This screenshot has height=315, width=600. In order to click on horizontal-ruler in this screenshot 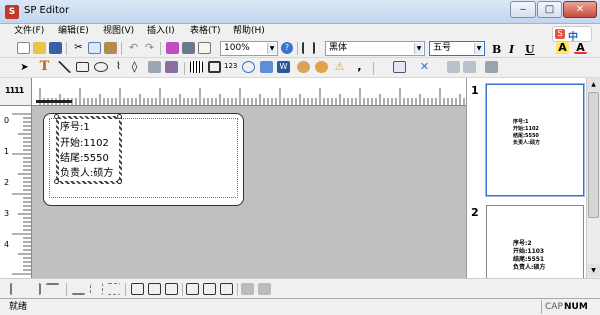, I will do `click(249, 92)`.